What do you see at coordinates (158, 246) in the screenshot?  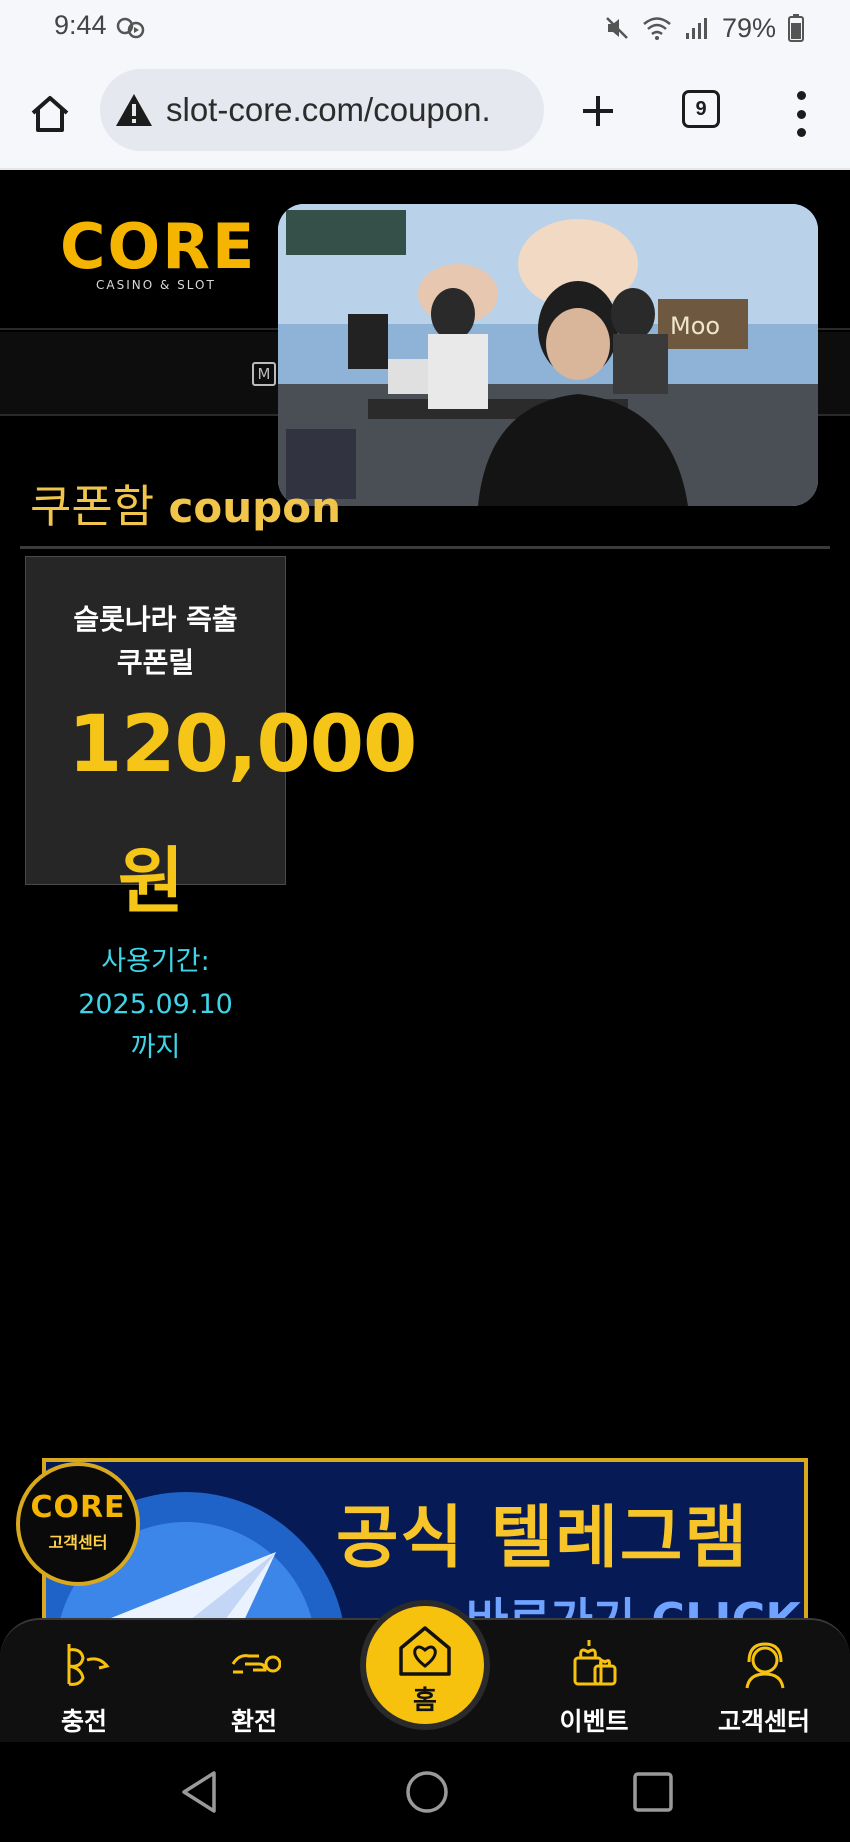 I see `logo-text: CORE` at bounding box center [158, 246].